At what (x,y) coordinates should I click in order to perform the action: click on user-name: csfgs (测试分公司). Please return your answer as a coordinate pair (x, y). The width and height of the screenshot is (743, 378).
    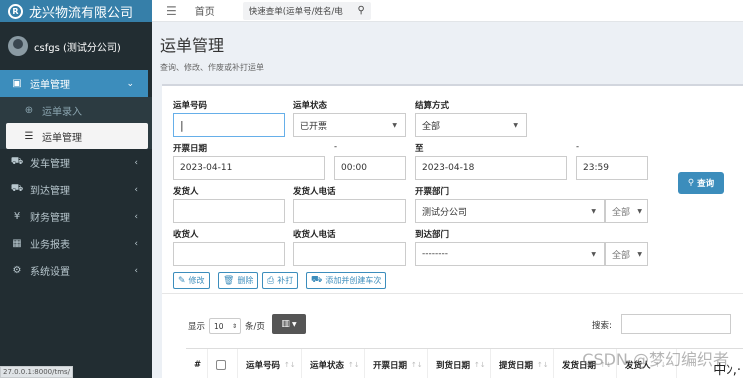
    Looking at the image, I should click on (77, 48).